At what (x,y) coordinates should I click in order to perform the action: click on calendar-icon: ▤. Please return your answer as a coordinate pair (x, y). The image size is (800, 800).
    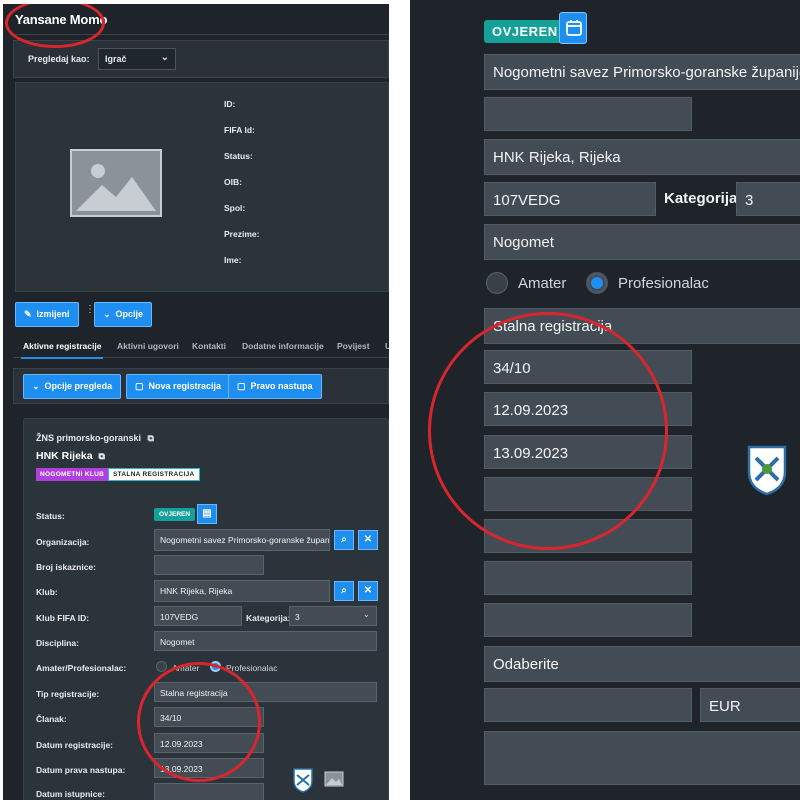
    Looking at the image, I should click on (207, 514).